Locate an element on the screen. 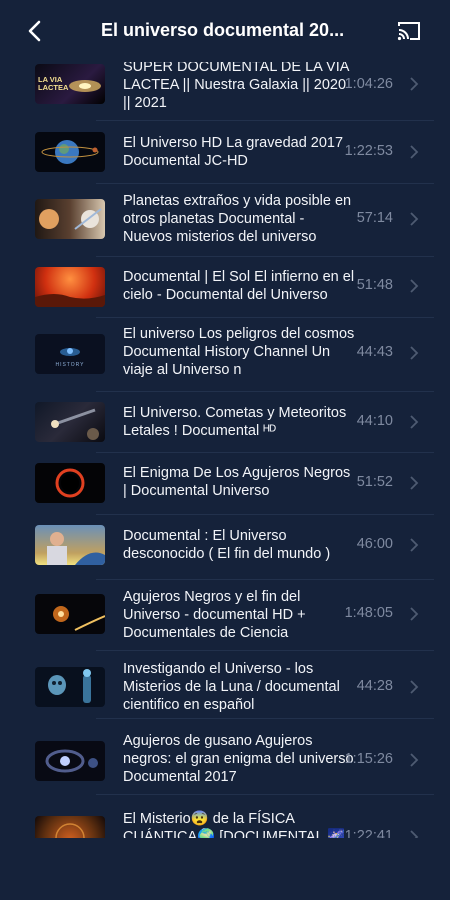  bottom-bar is located at coordinates (225, 869).